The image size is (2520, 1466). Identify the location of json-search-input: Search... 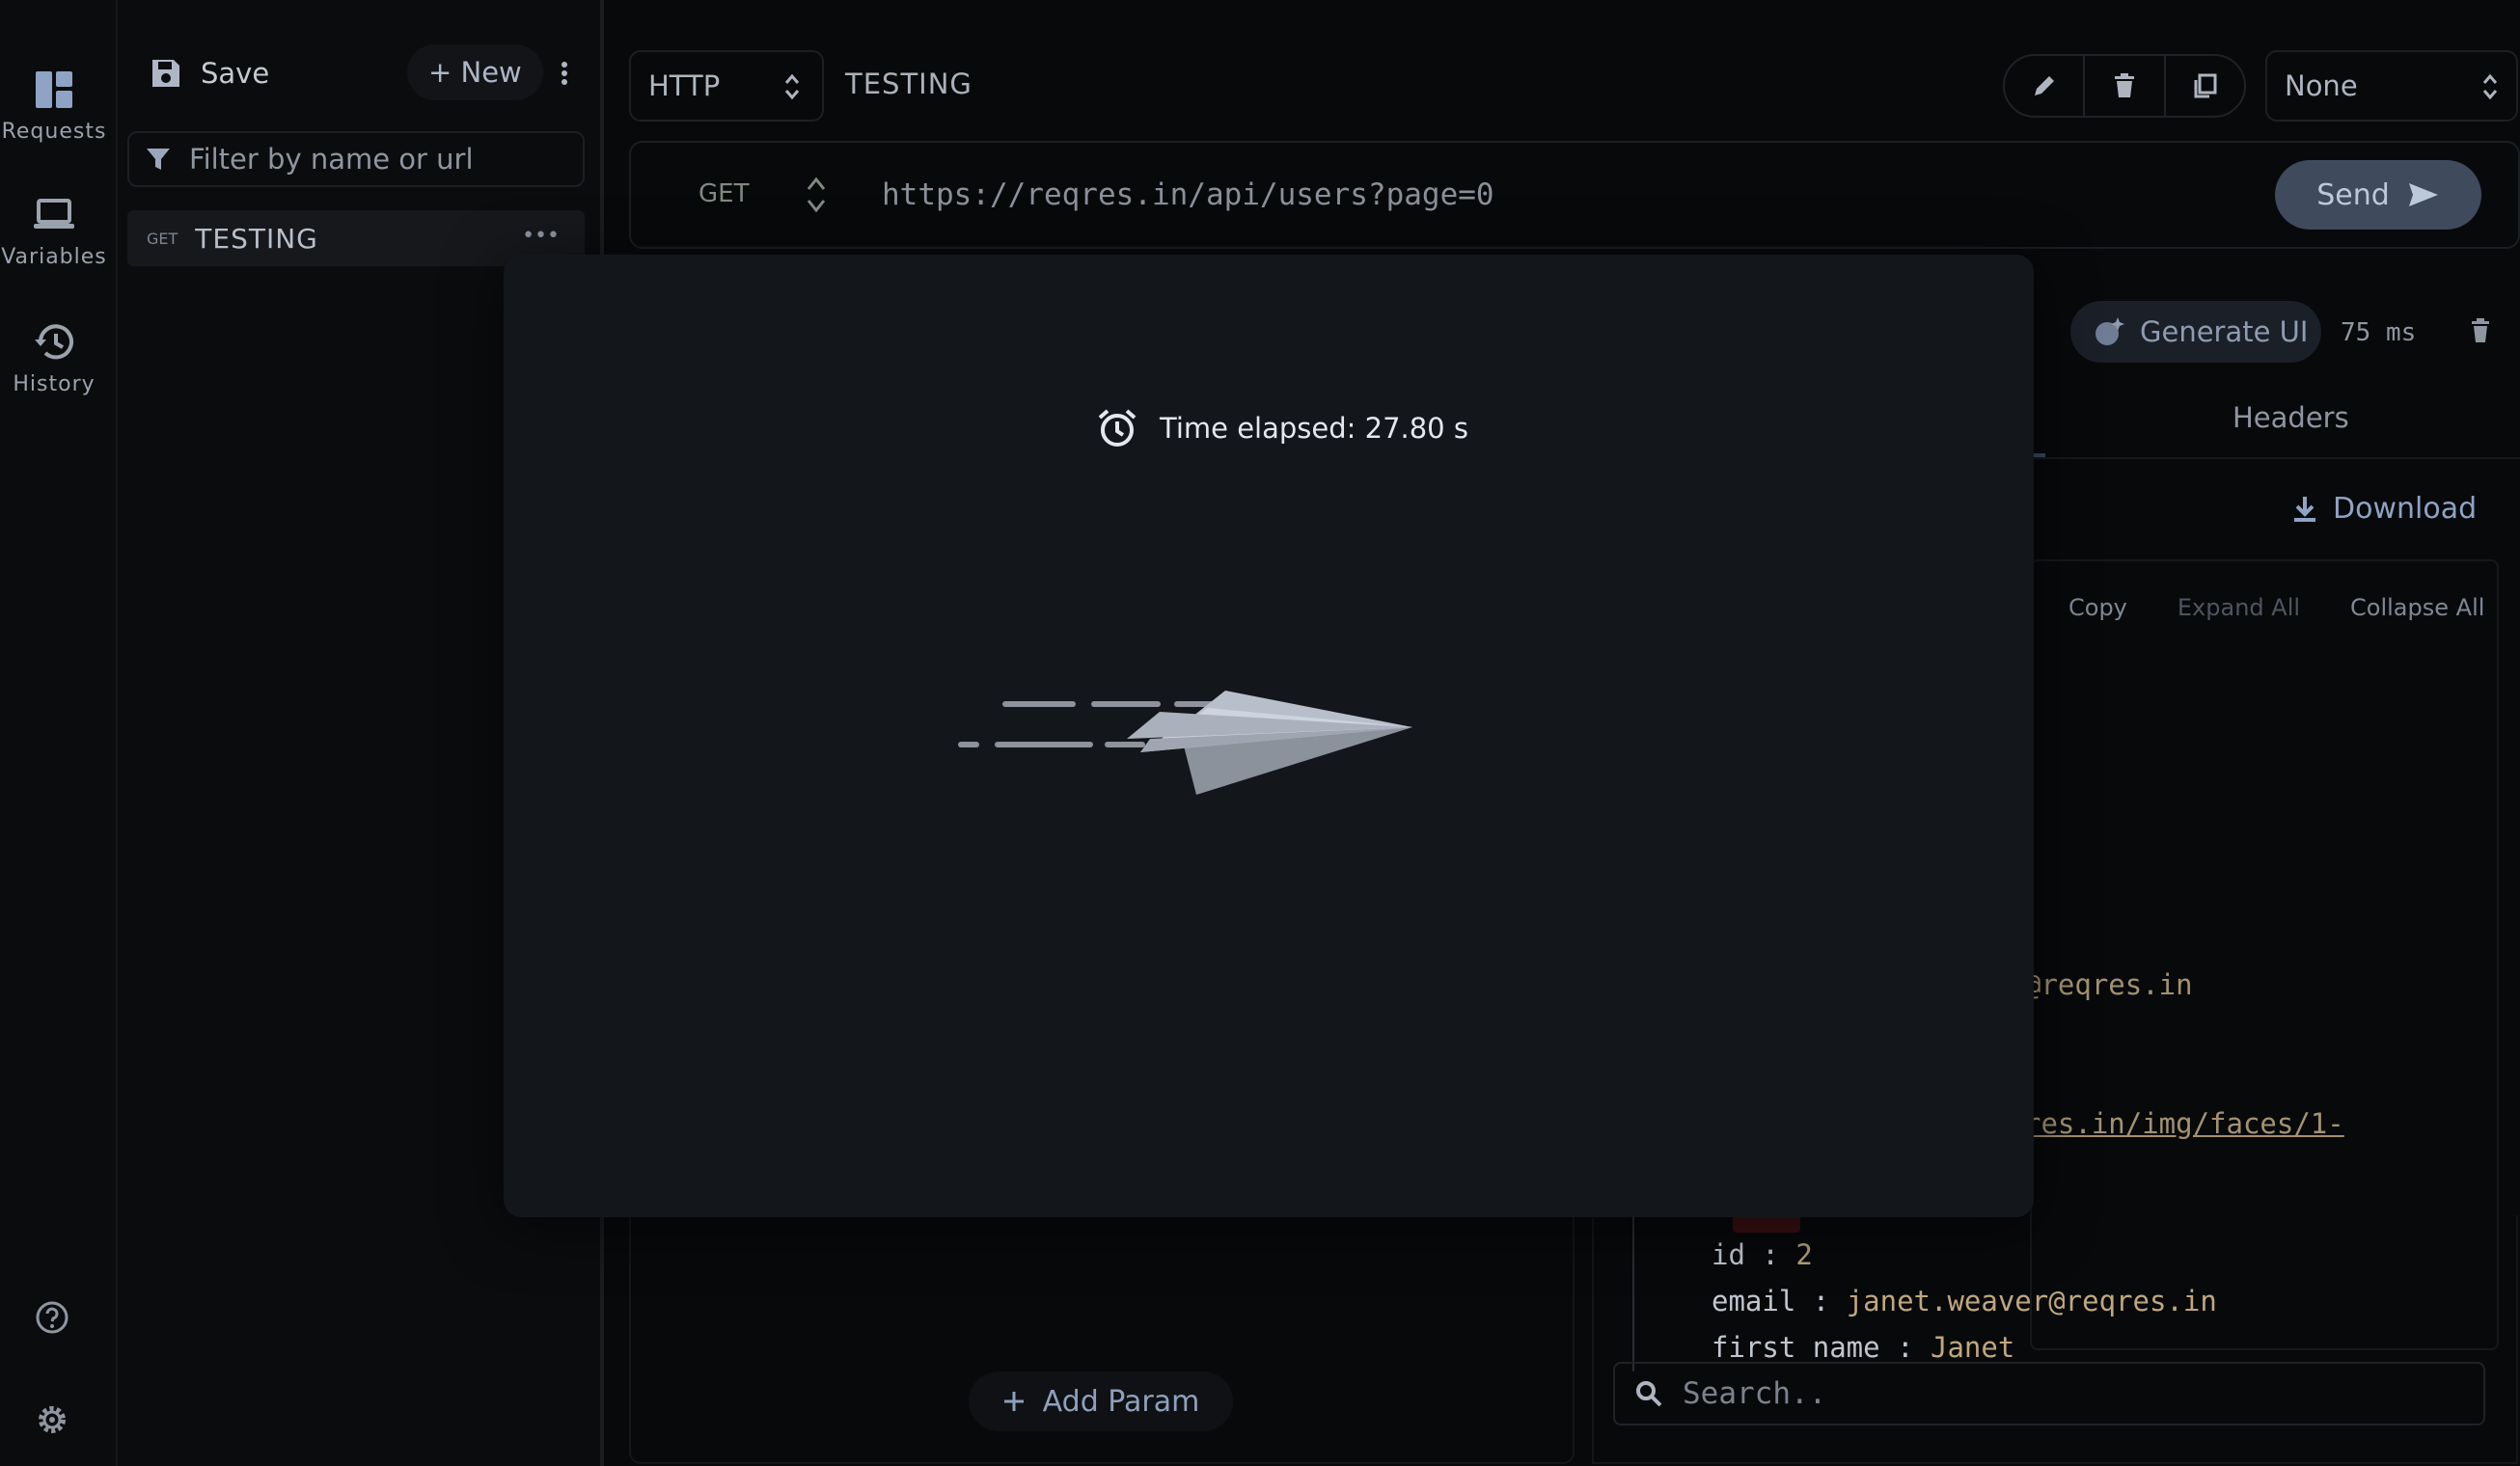
(2049, 1393).